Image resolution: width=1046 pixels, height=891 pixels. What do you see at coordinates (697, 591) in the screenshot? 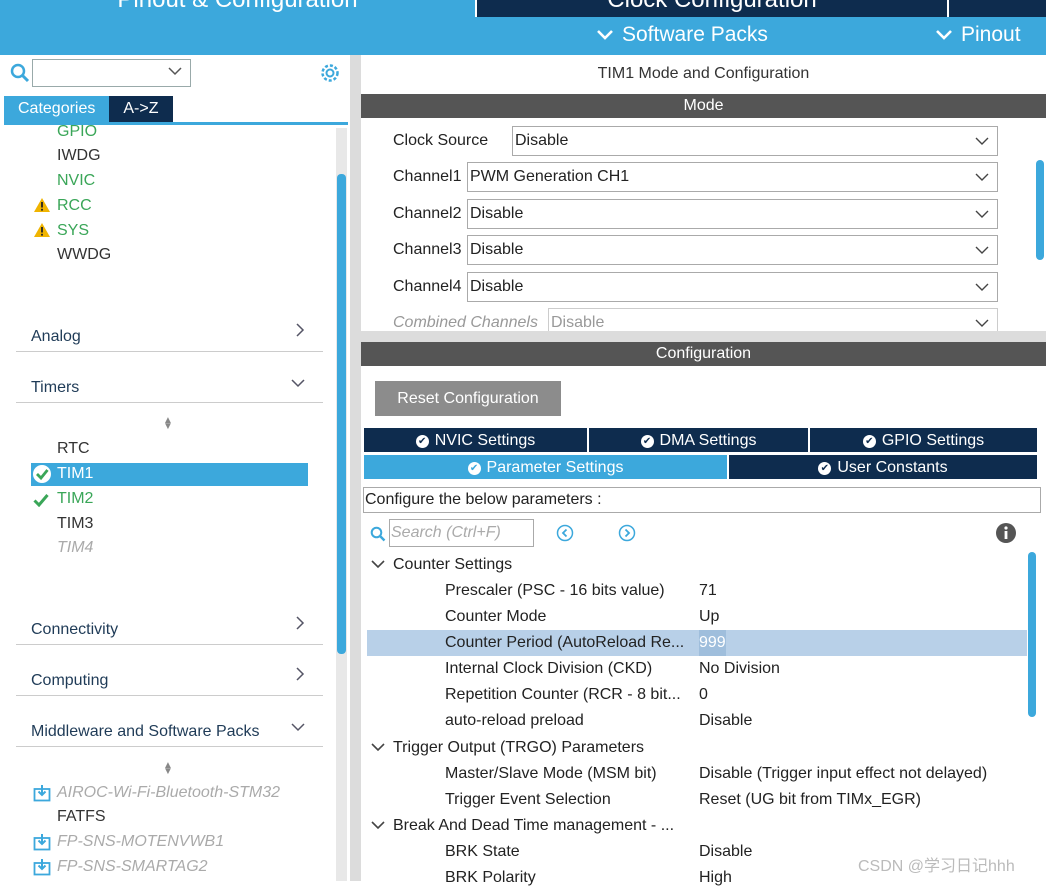
I see `param-row: Prescaler (PSC - 16 bits value) 71` at bounding box center [697, 591].